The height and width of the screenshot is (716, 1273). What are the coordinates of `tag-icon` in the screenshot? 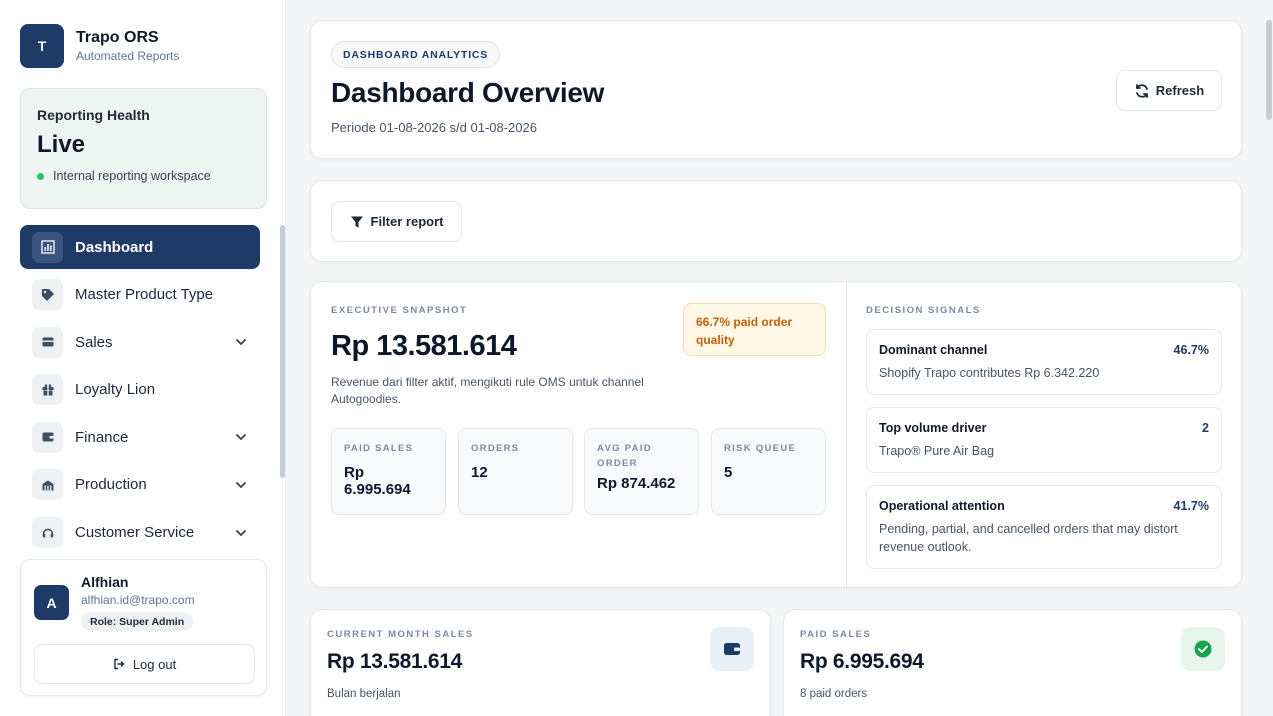 It's located at (47, 295).